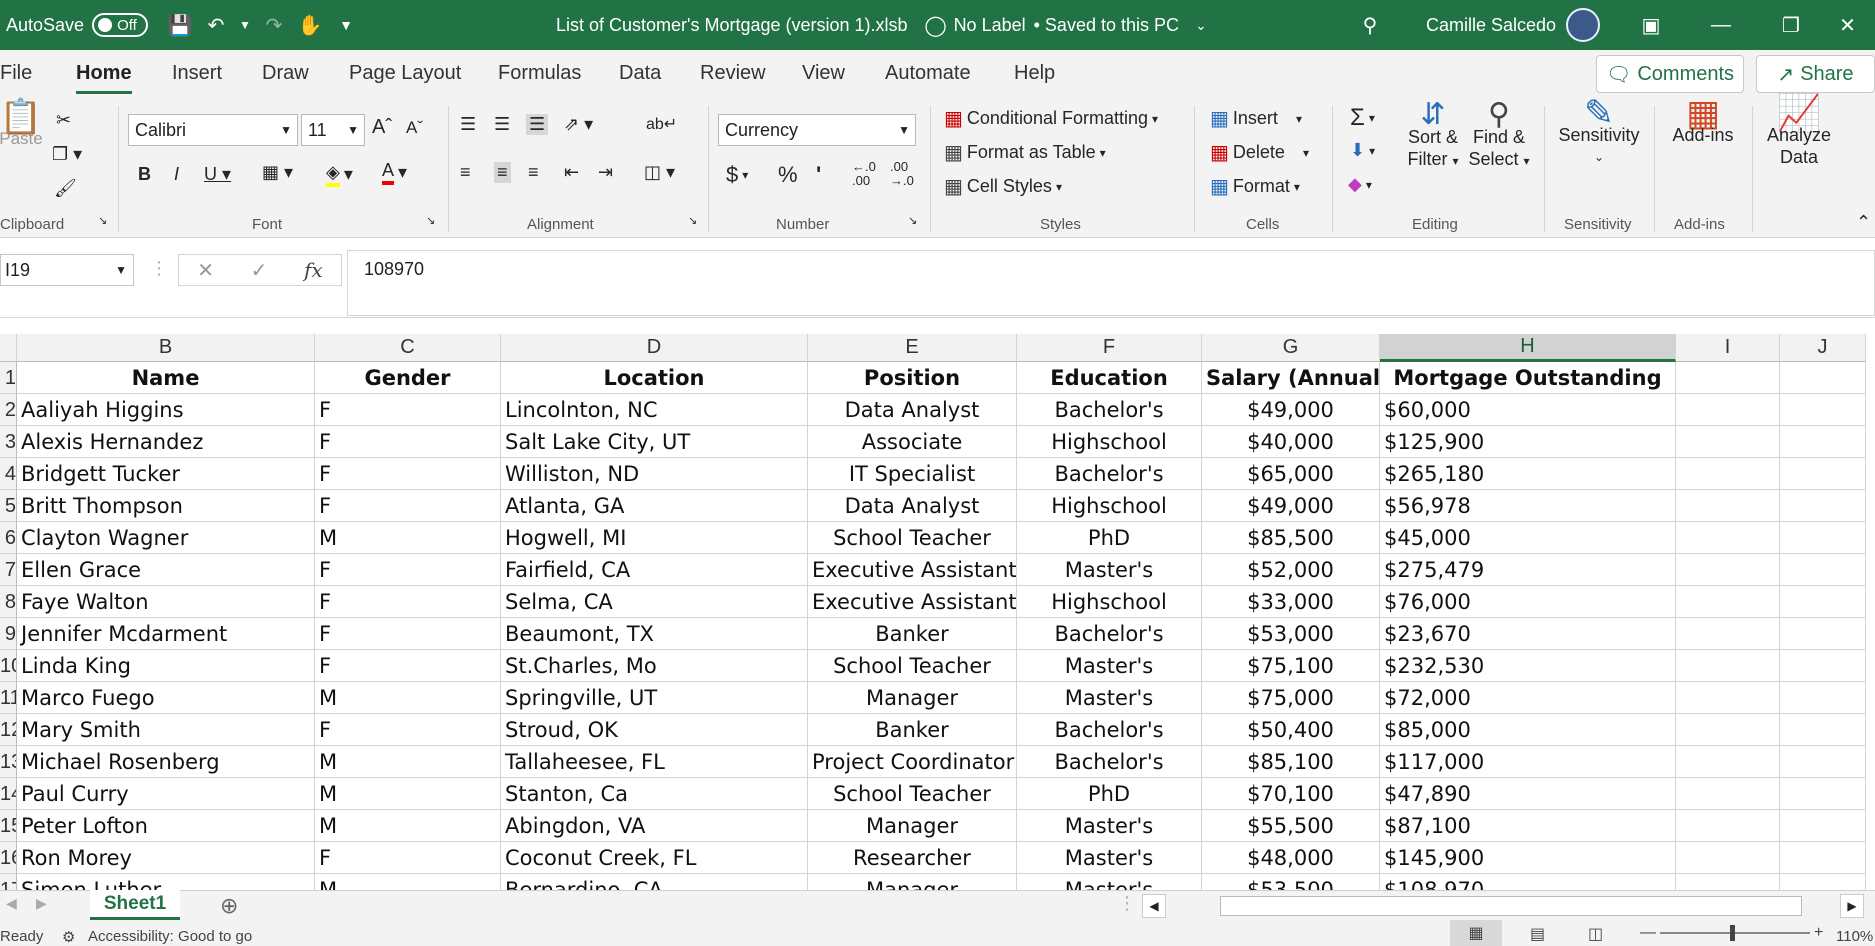 This screenshot has width=1875, height=946. Describe the element at coordinates (1034, 73) in the screenshot. I see `tab-help: Help` at that location.